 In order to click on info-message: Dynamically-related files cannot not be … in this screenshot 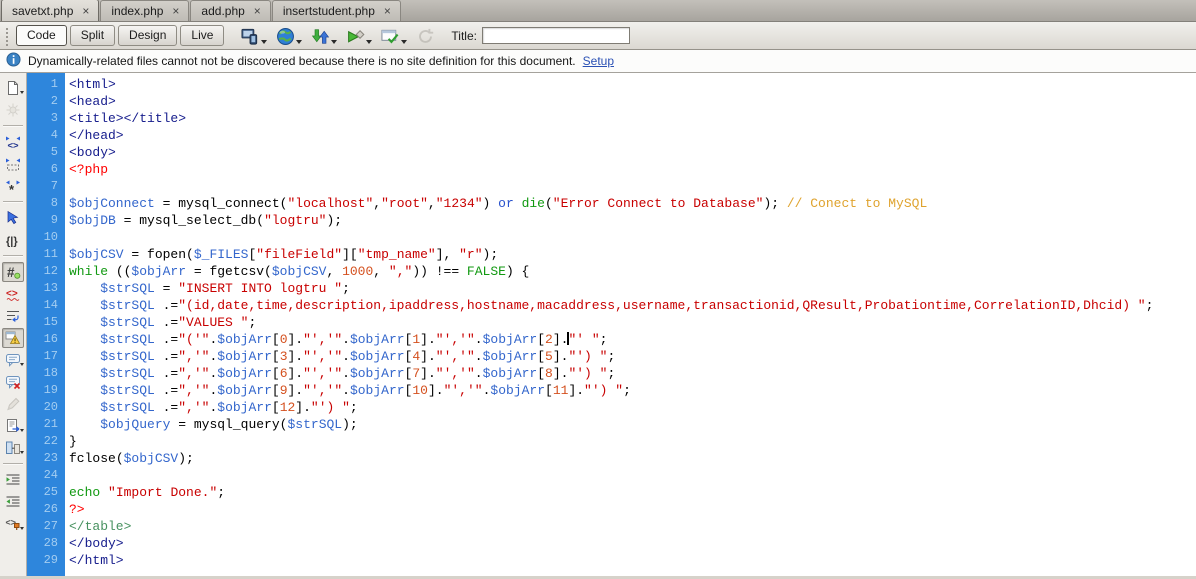, I will do `click(302, 61)`.